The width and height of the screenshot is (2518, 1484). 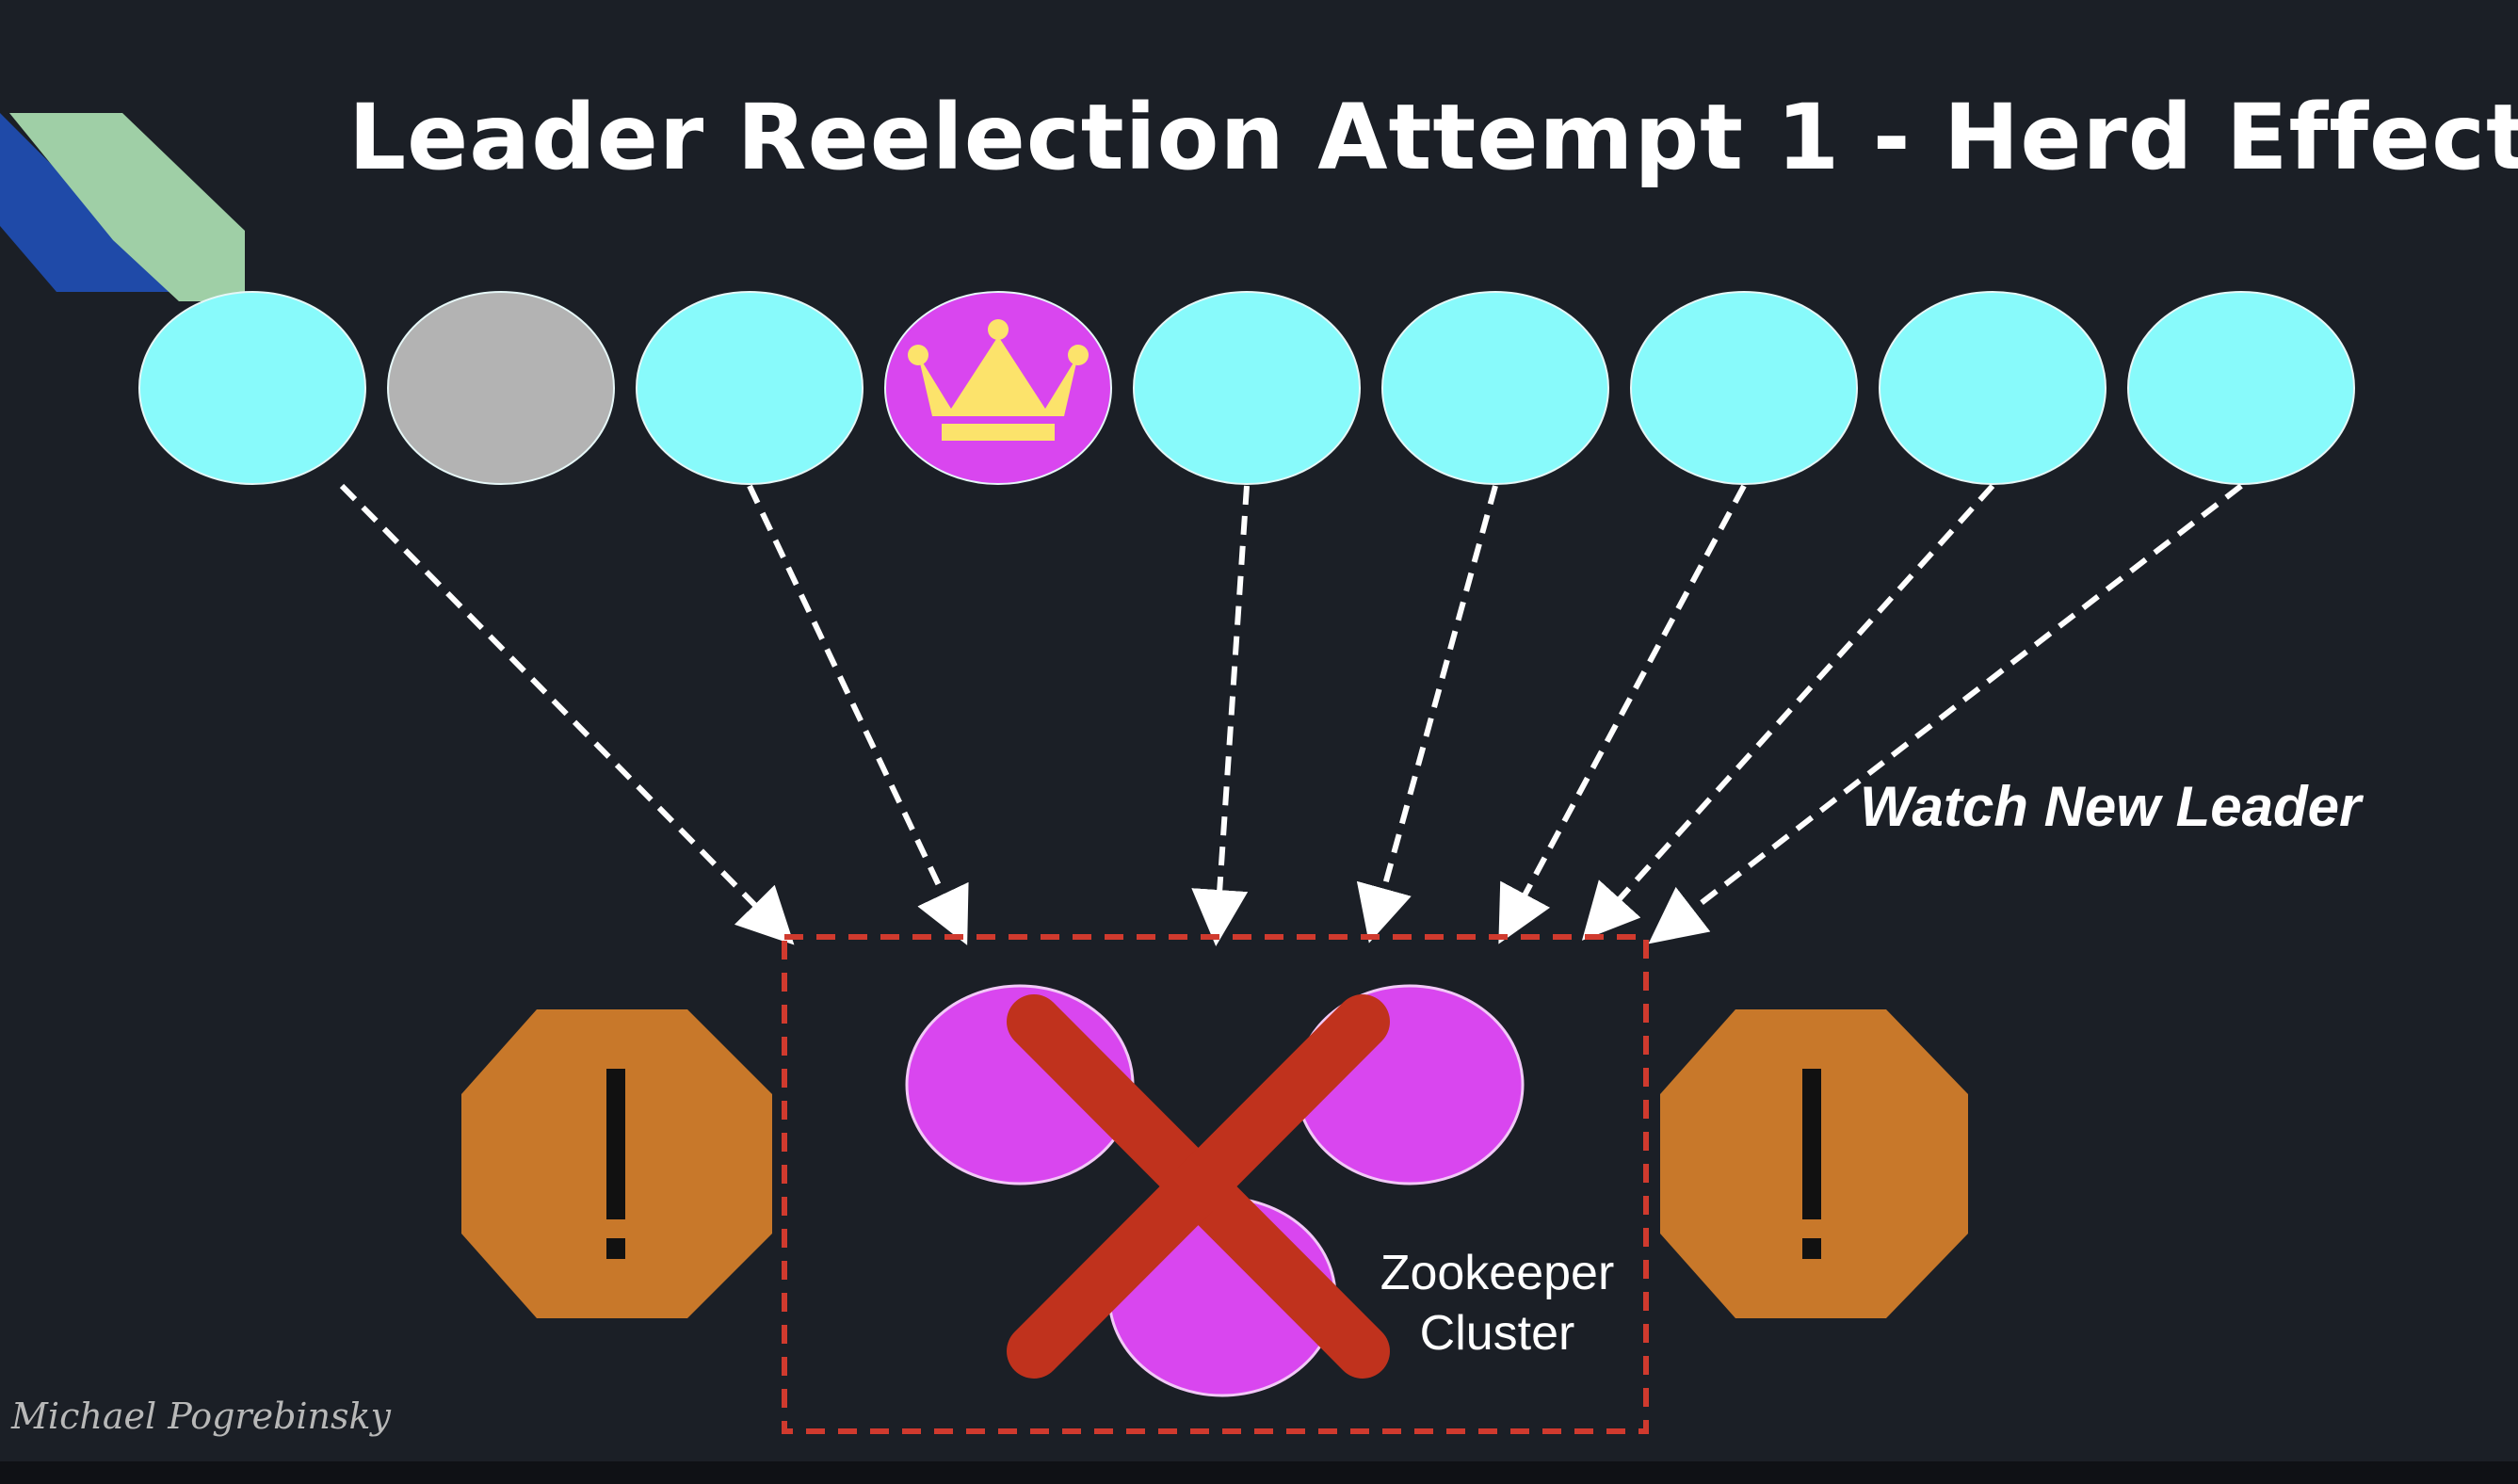 What do you see at coordinates (2111, 806) in the screenshot?
I see `watch-new-leader-label: Watch New Leader` at bounding box center [2111, 806].